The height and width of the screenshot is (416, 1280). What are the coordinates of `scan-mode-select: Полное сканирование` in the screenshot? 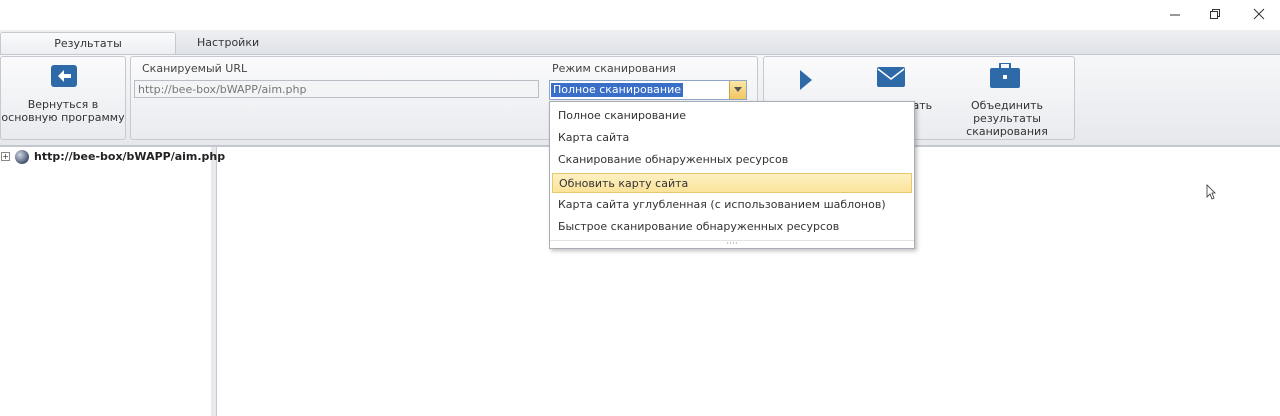 It's located at (648, 90).